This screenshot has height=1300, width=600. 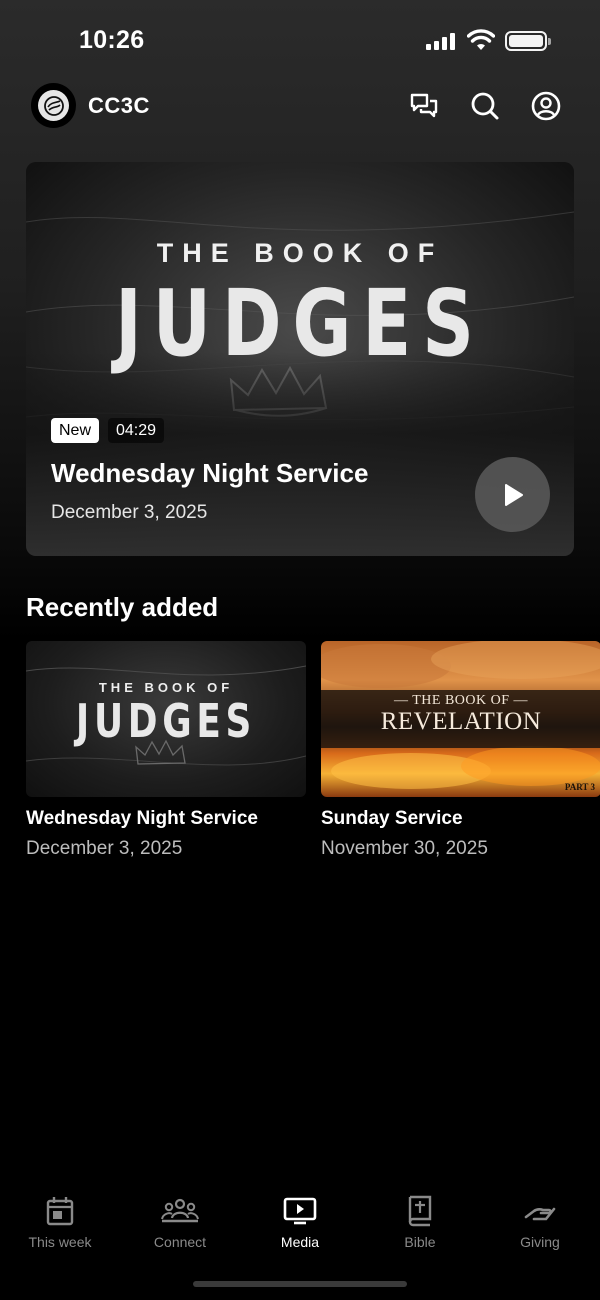 What do you see at coordinates (122, 607) in the screenshot?
I see `recently-added-heading: Recently added` at bounding box center [122, 607].